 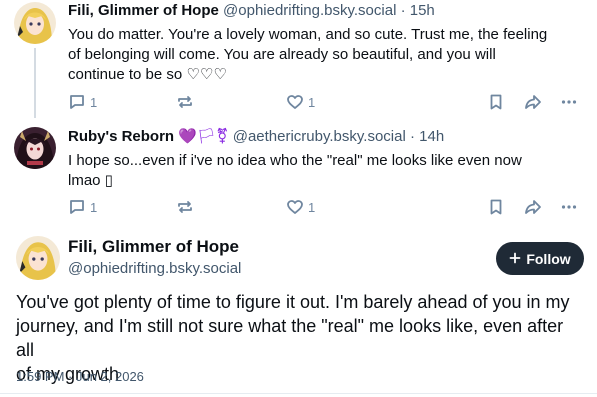 I want to click on handle: @aethericruby.bsky.social, so click(x=319, y=136).